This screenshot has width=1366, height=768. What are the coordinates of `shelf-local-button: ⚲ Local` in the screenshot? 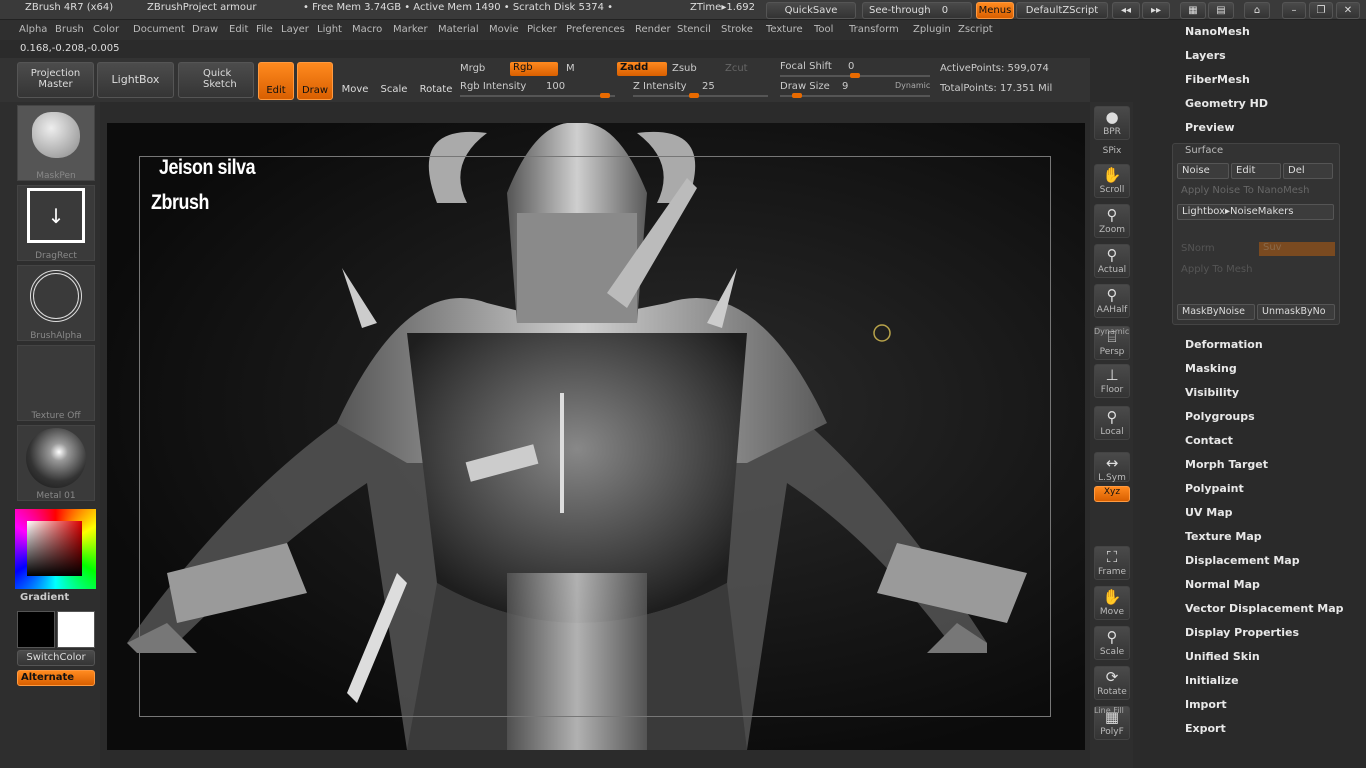 It's located at (1112, 423).